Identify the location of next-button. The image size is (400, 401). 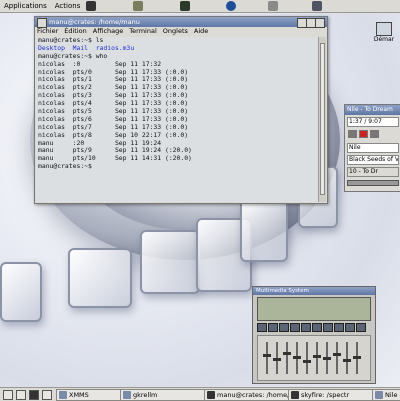
(306, 327).